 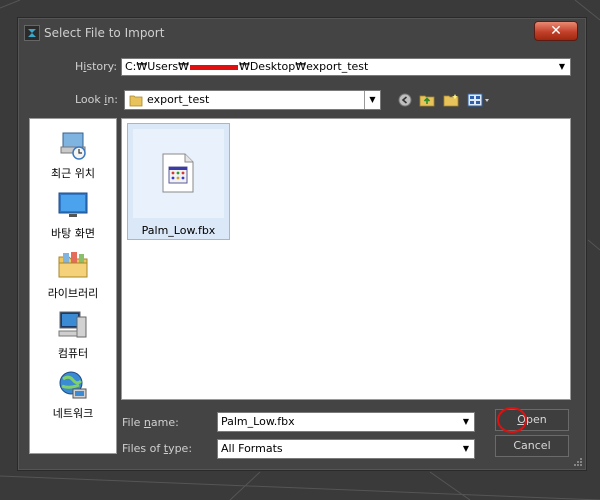 What do you see at coordinates (73, 265) in the screenshot?
I see `libraries-icon` at bounding box center [73, 265].